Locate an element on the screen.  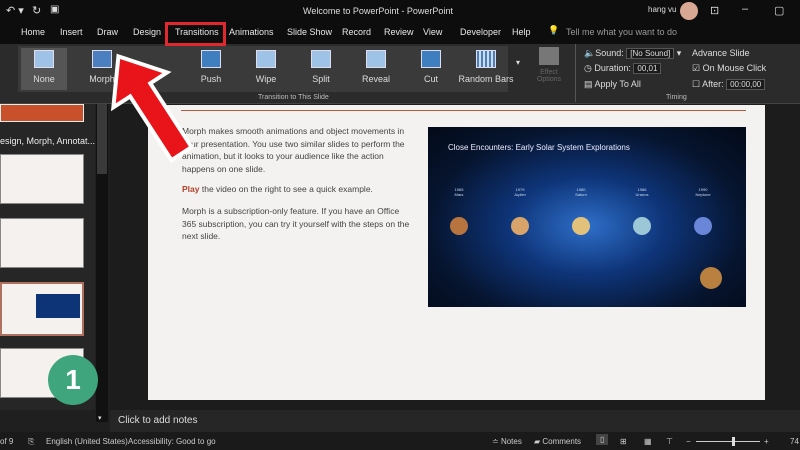
planet-label: 1979 Jupiter is located at coordinates (519, 192).